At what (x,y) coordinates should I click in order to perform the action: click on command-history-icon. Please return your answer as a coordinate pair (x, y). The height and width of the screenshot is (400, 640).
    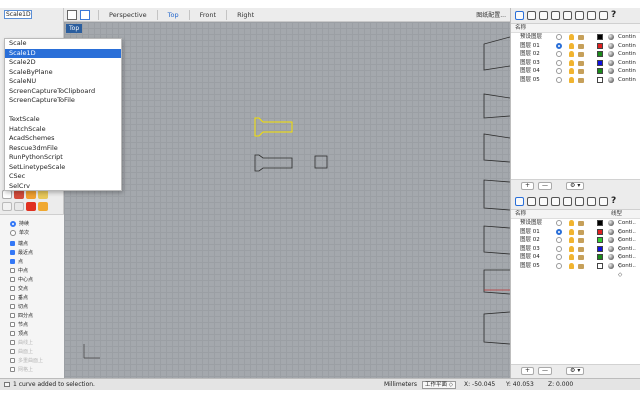
    Looking at the image, I should click on (7, 384).